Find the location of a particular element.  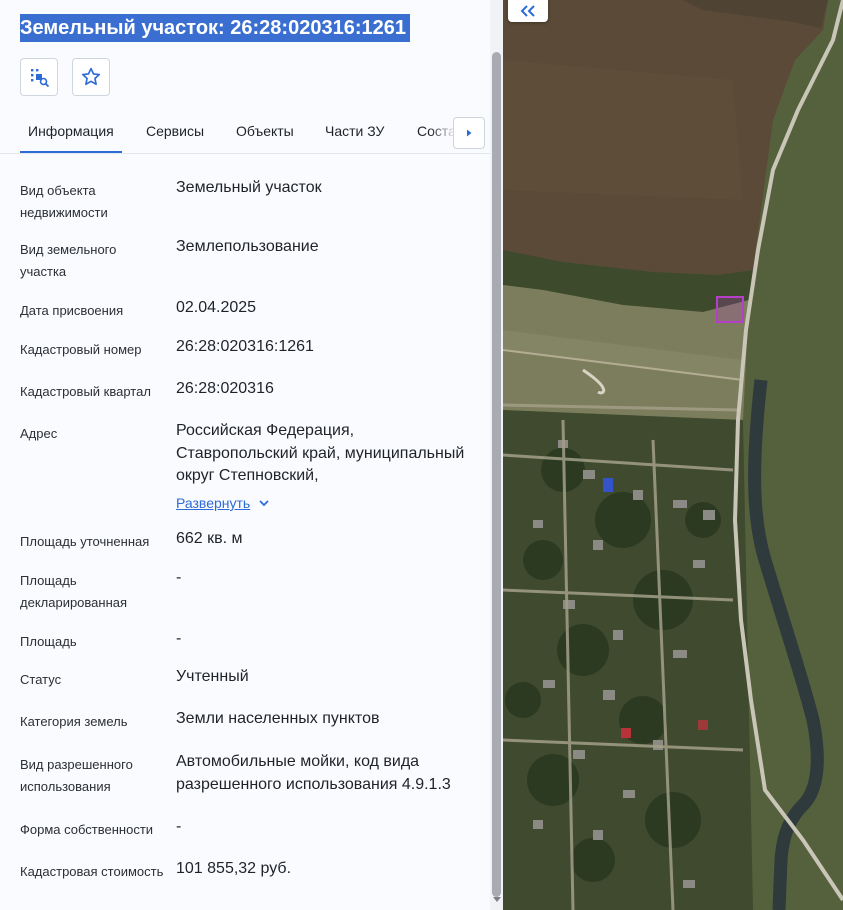

chevron-down-icon is located at coordinates (264, 503).